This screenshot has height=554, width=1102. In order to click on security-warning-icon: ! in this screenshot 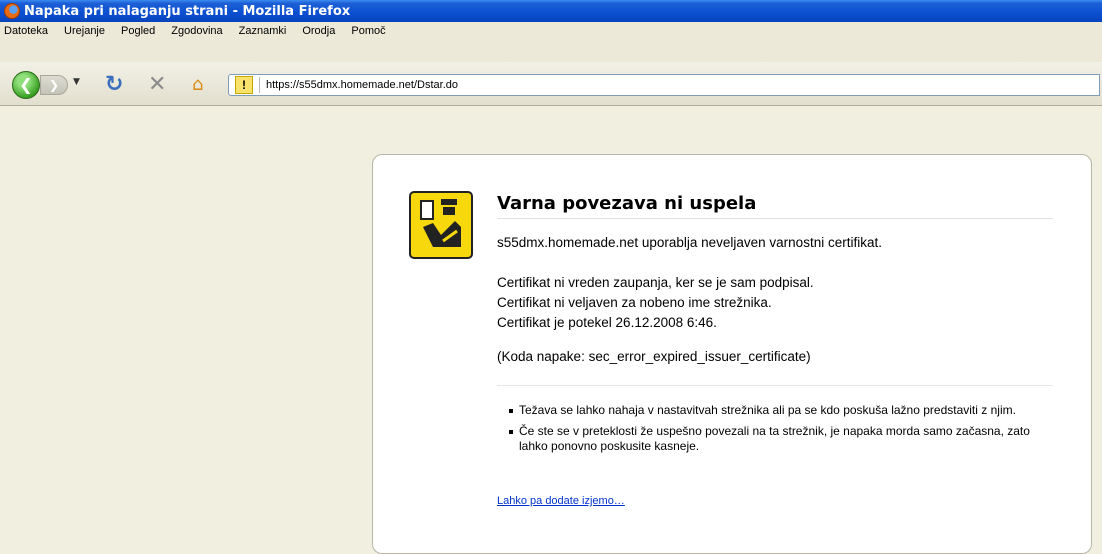, I will do `click(244, 85)`.